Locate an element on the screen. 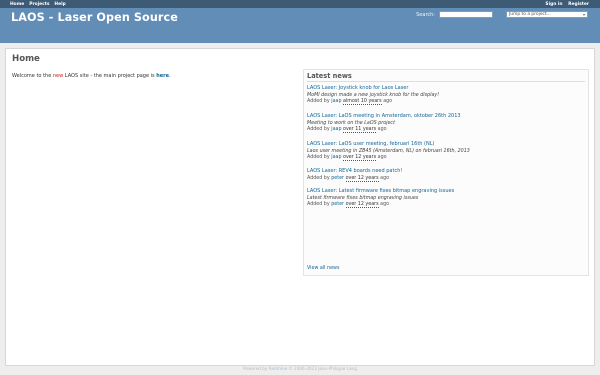 Image resolution: width=600 pixels, height=375 pixels. project-jump-select: Jump to a project... ▾ is located at coordinates (547, 14).